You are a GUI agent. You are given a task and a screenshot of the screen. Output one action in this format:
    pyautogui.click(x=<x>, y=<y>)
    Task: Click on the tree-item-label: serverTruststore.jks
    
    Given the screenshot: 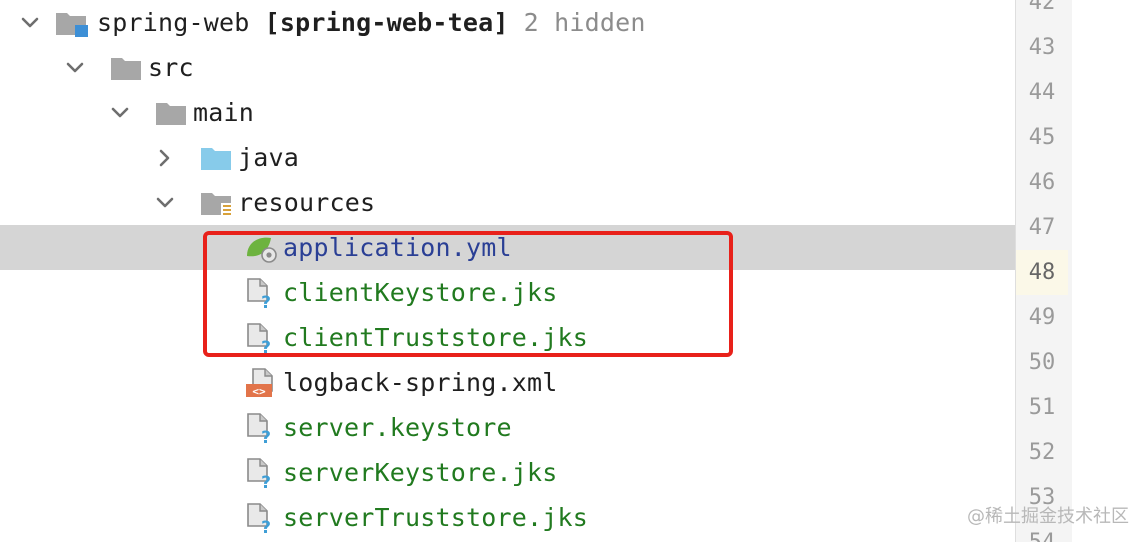 What is the action you would take?
    pyautogui.click(x=436, y=517)
    